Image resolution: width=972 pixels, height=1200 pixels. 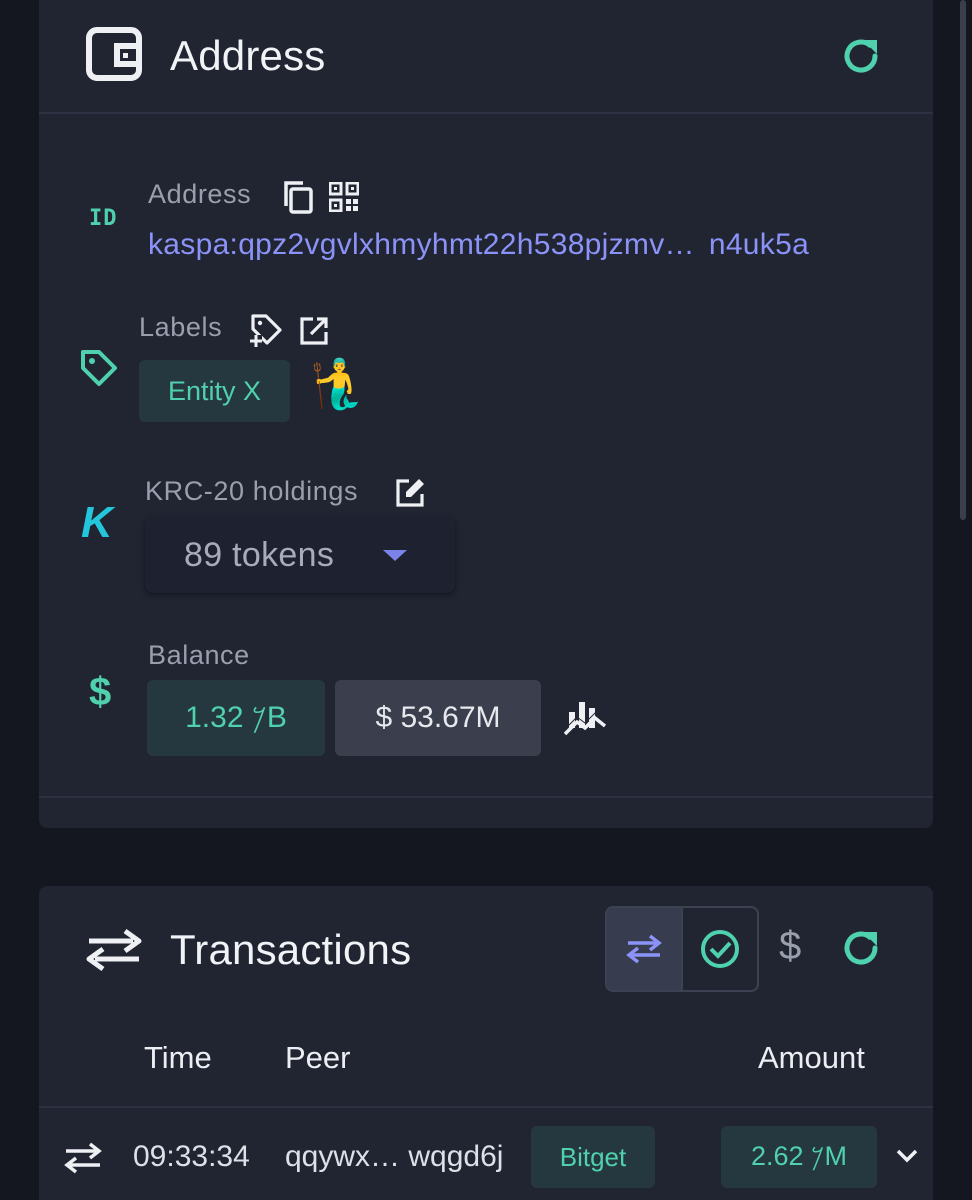 What do you see at coordinates (395, 555) in the screenshot?
I see `caret-down-icon` at bounding box center [395, 555].